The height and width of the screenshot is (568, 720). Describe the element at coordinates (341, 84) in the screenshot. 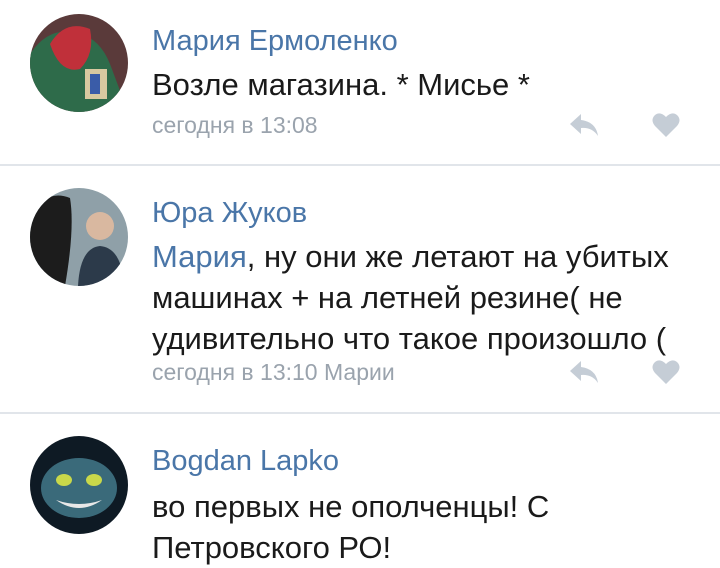

I see `comment-text: Возле магазина. * Мисье *` at that location.